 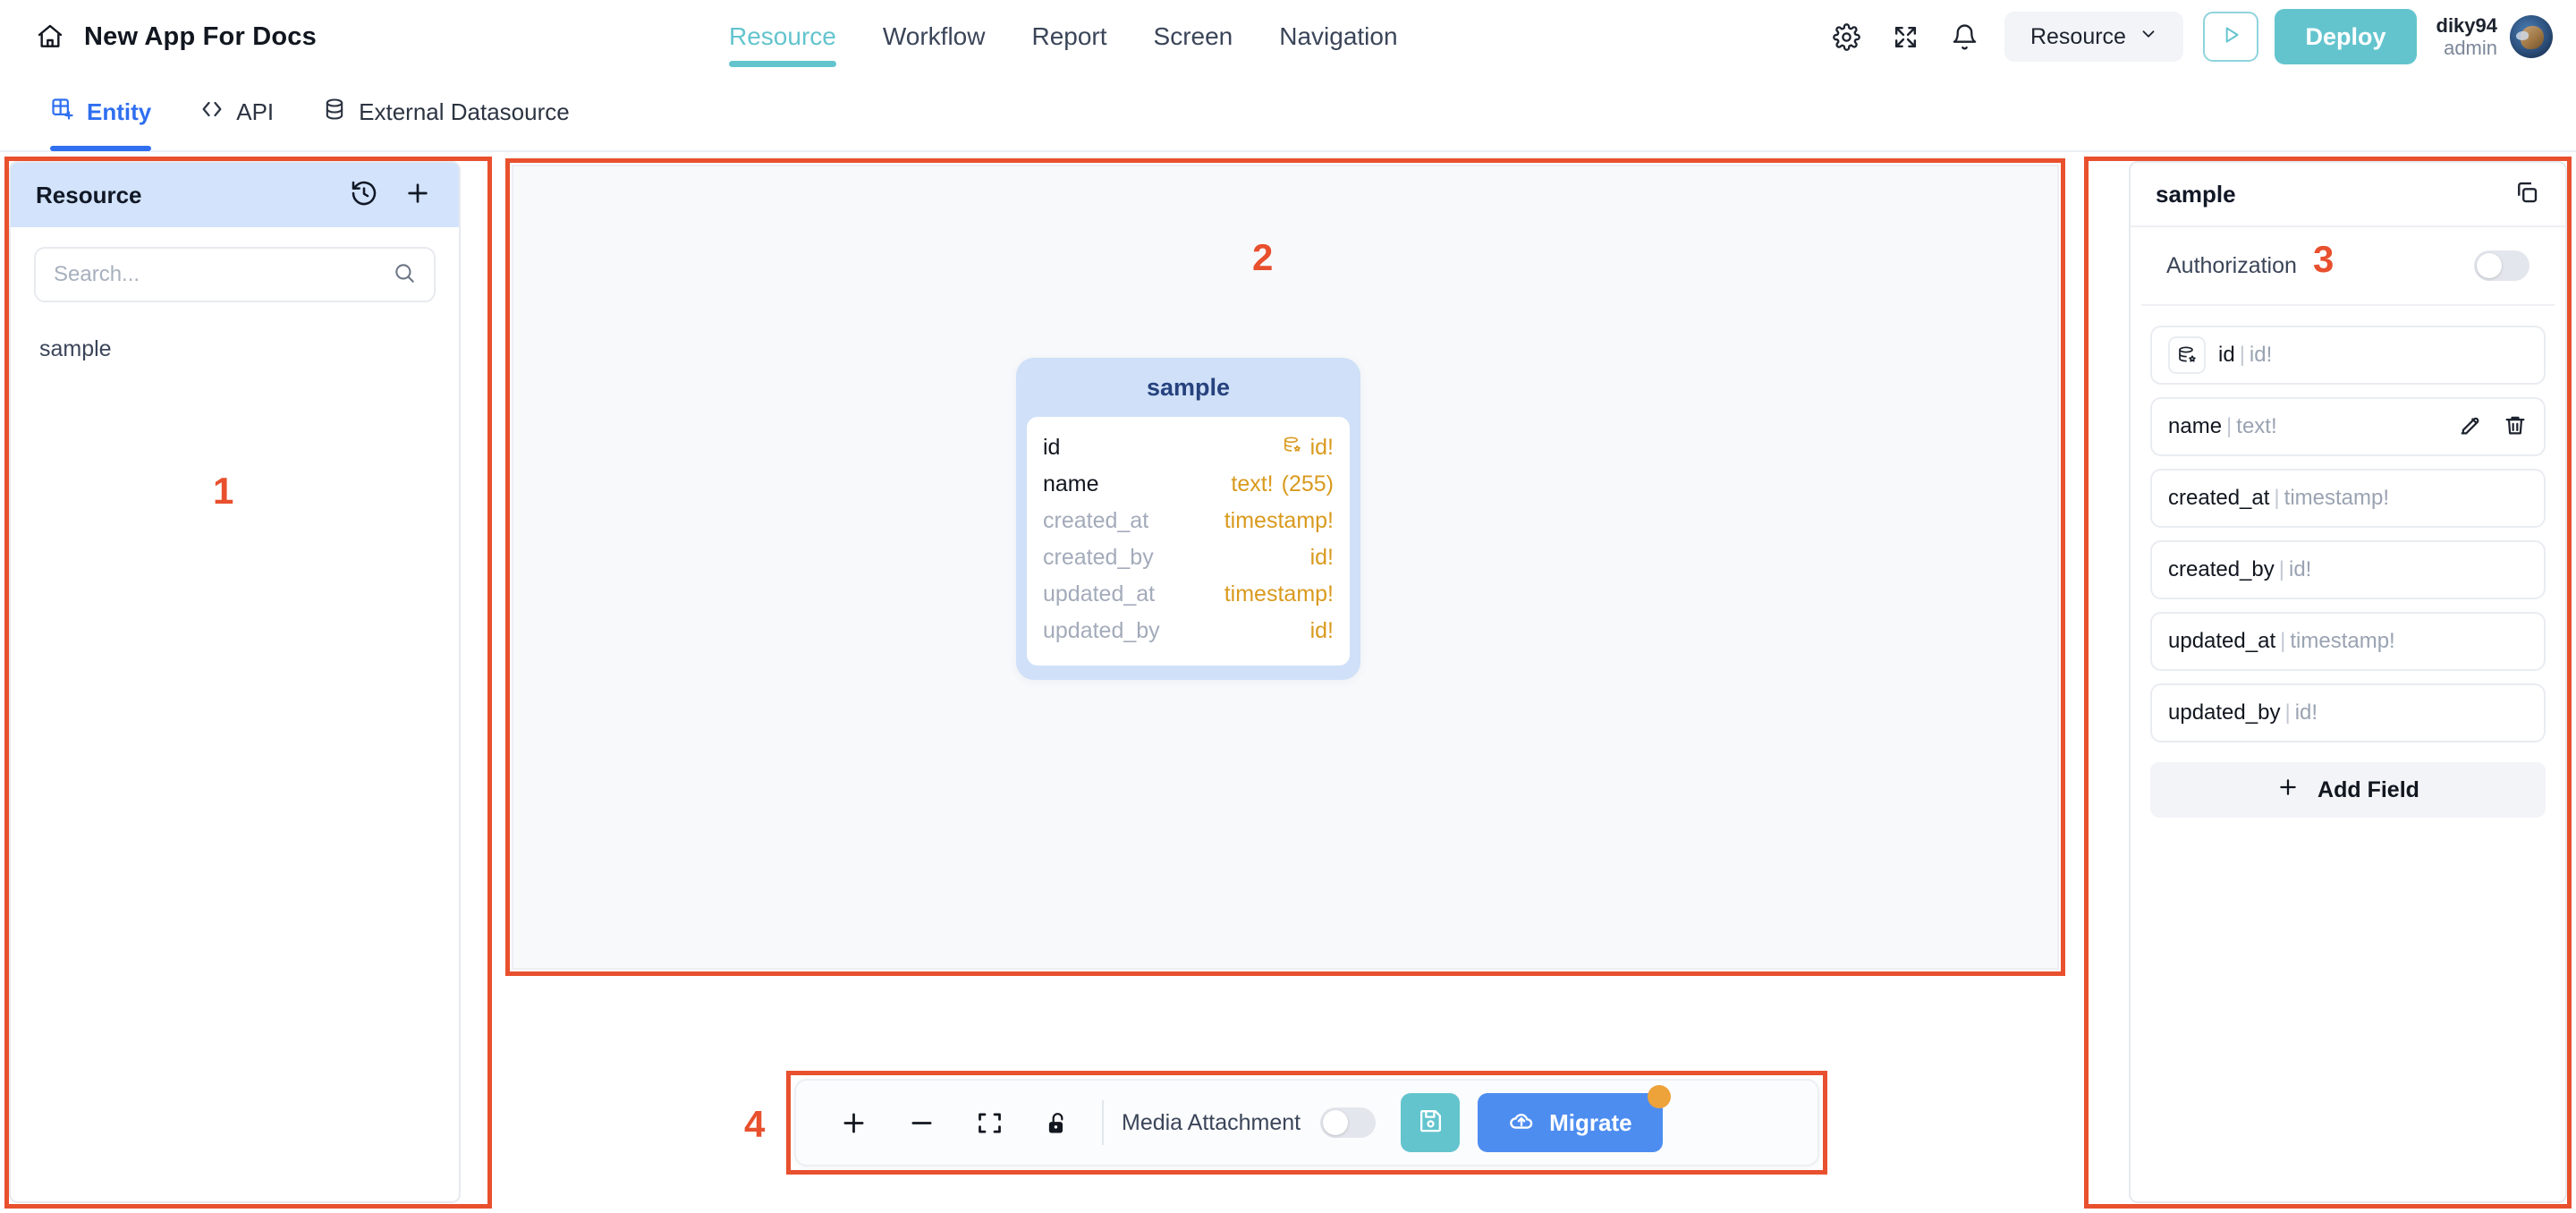 I want to click on tab-entity: Entity, so click(x=101, y=111).